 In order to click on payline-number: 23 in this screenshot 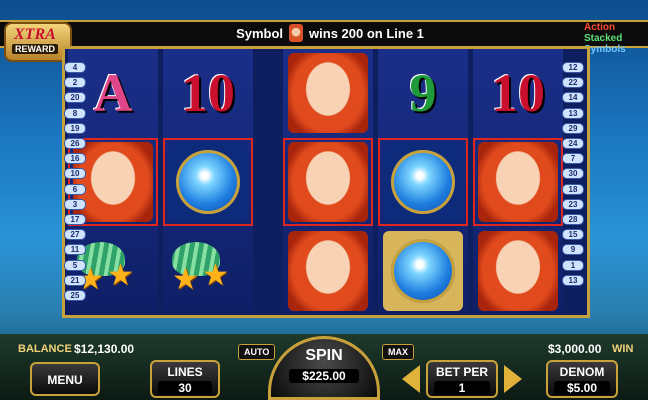, I will do `click(573, 204)`.